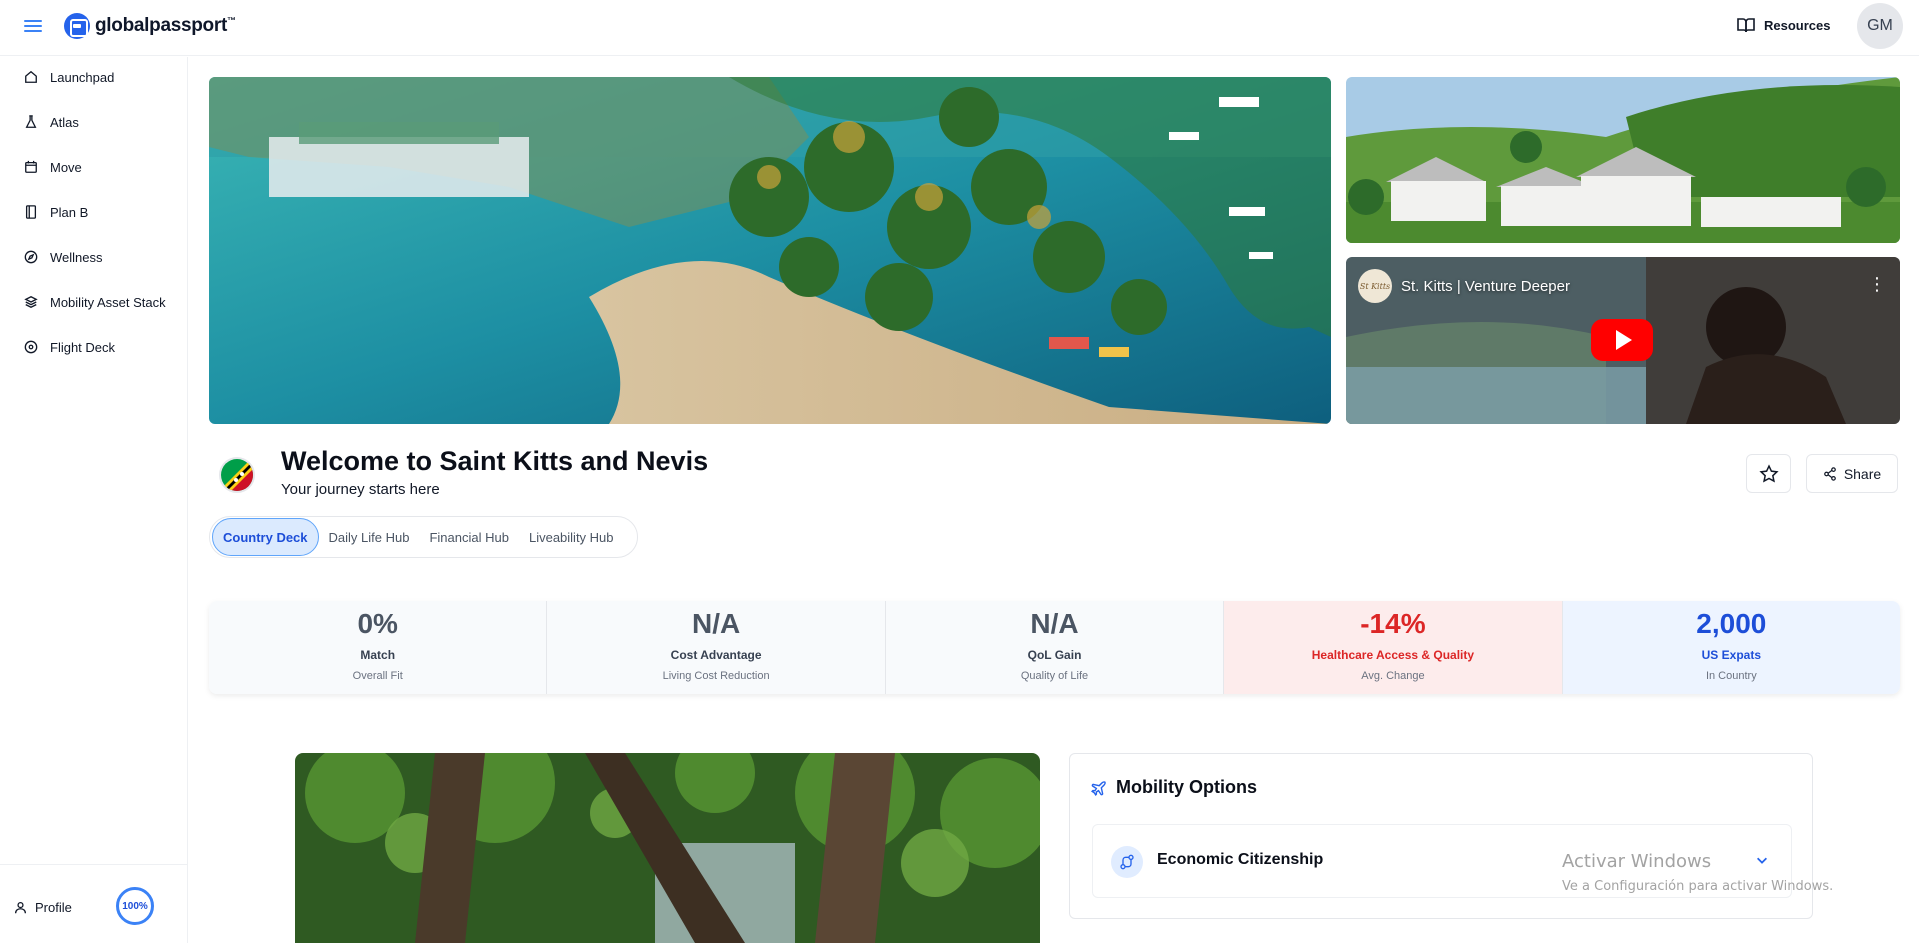  What do you see at coordinates (31, 347) in the screenshot?
I see `target-icon` at bounding box center [31, 347].